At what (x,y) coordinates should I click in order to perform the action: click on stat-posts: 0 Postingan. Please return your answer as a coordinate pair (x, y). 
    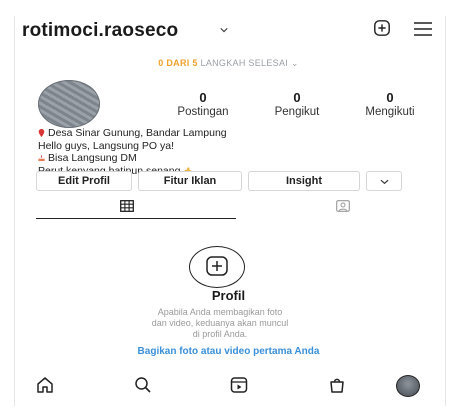
    Looking at the image, I should click on (203, 104).